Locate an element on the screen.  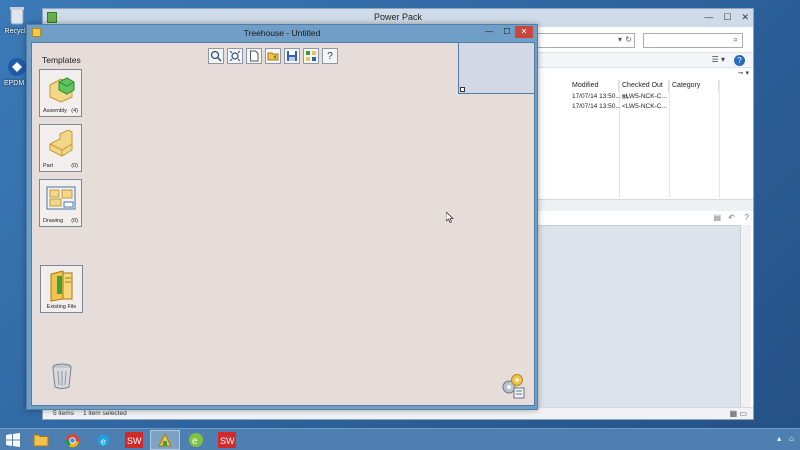
chevron-down-icon: ▾ is located at coordinates (620, 39).